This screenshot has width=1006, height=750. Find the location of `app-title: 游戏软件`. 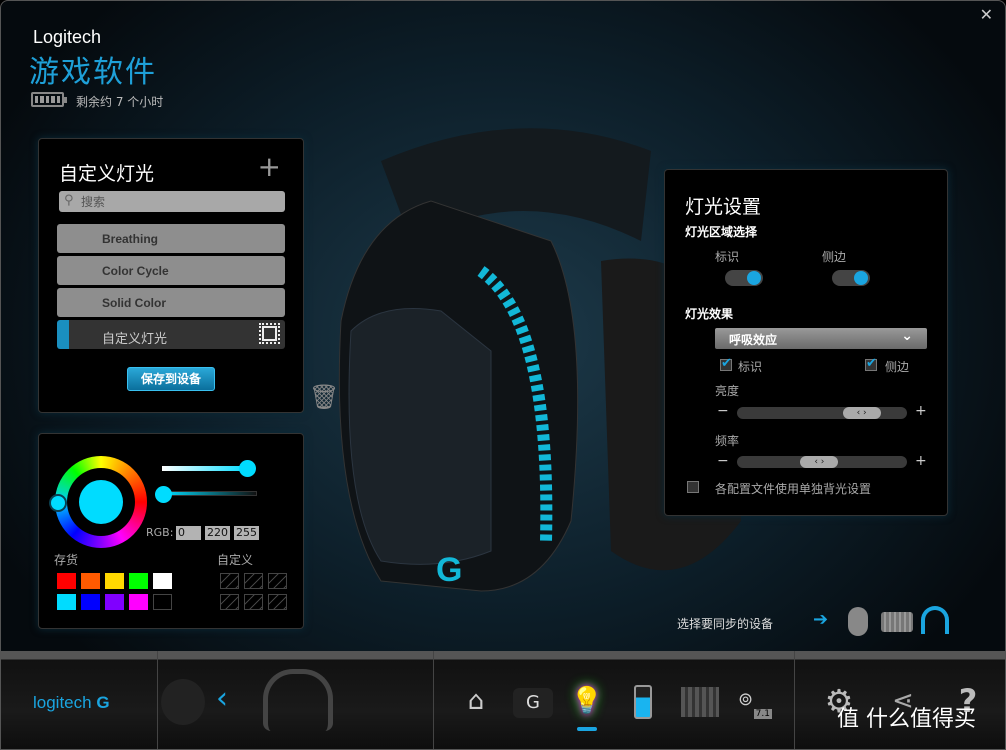

app-title: 游戏软件 is located at coordinates (93, 72).